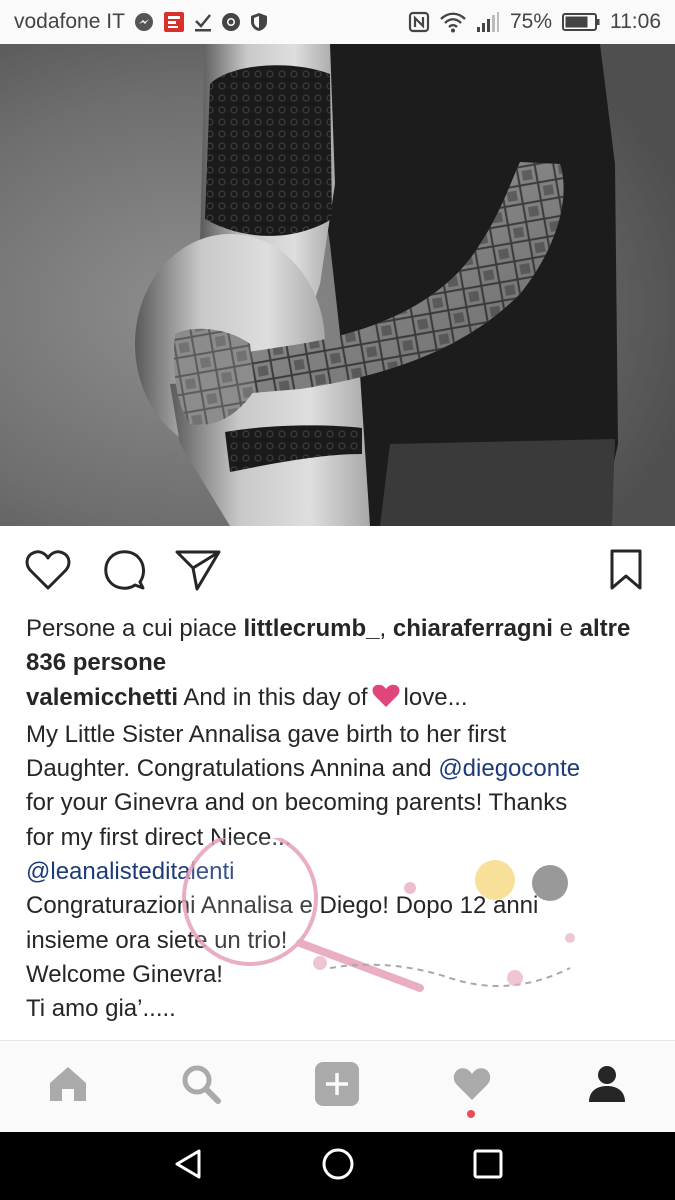 The image size is (675, 1200). I want to click on profile-icon, so click(607, 1086).